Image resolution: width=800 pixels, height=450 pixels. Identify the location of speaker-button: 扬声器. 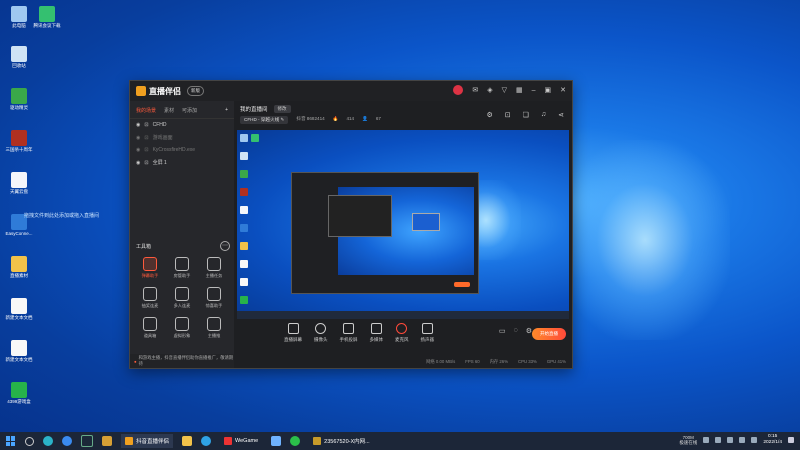
(427, 333).